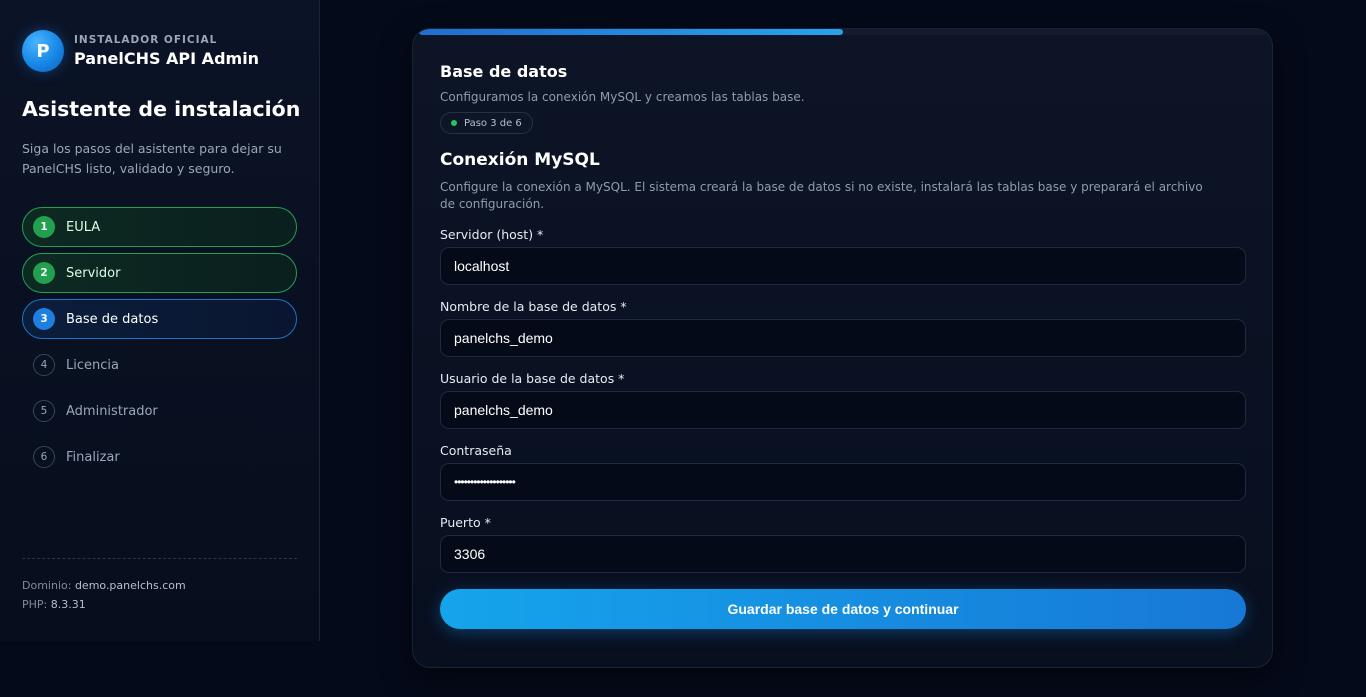 Image resolution: width=1366 pixels, height=697 pixels. I want to click on status-dot-icon, so click(454, 123).